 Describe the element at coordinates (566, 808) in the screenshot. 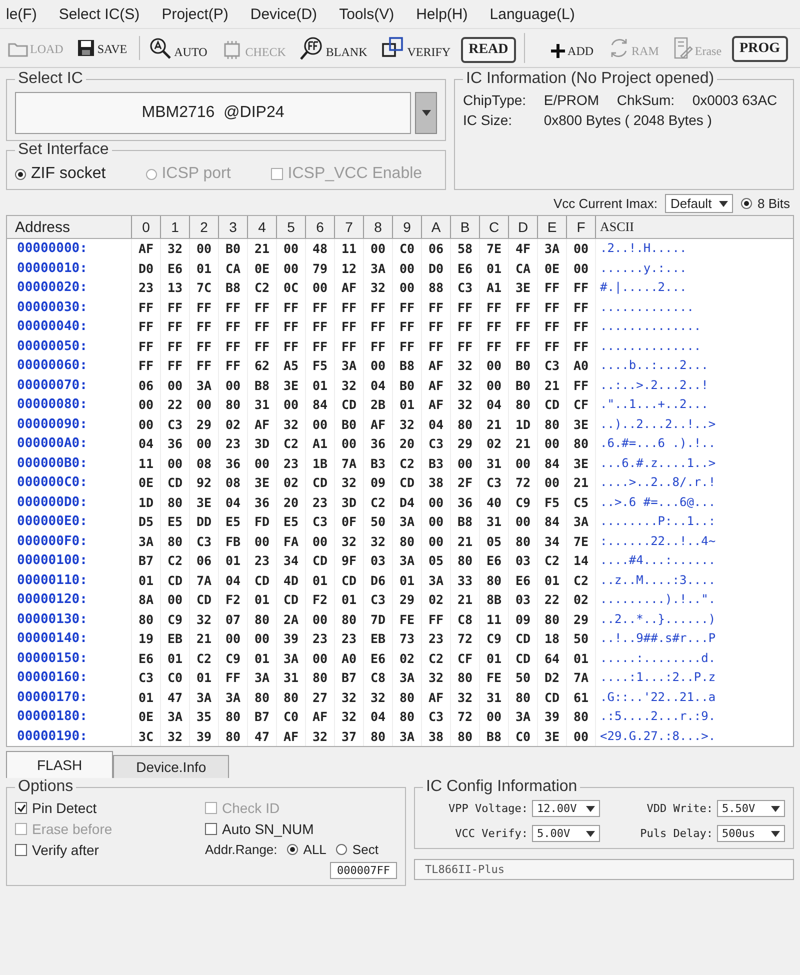

I see `select-field: 12.00V` at that location.